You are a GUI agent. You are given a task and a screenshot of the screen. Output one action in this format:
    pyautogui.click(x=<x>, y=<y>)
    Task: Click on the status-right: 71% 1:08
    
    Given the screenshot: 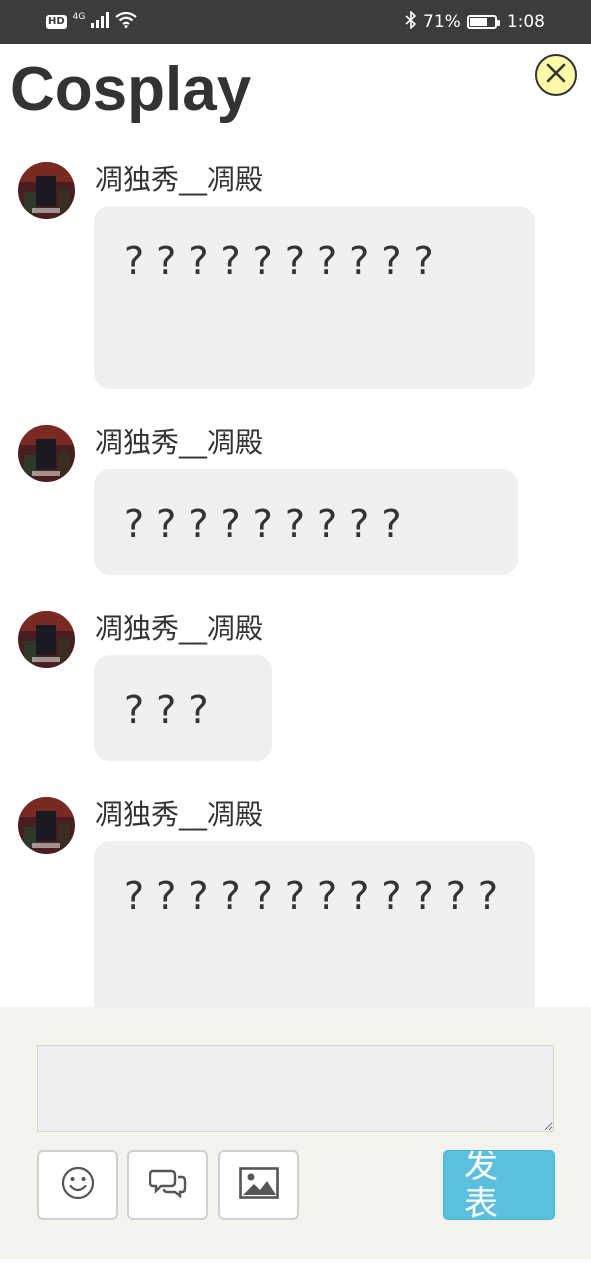 What is the action you would take?
    pyautogui.click(x=475, y=21)
    